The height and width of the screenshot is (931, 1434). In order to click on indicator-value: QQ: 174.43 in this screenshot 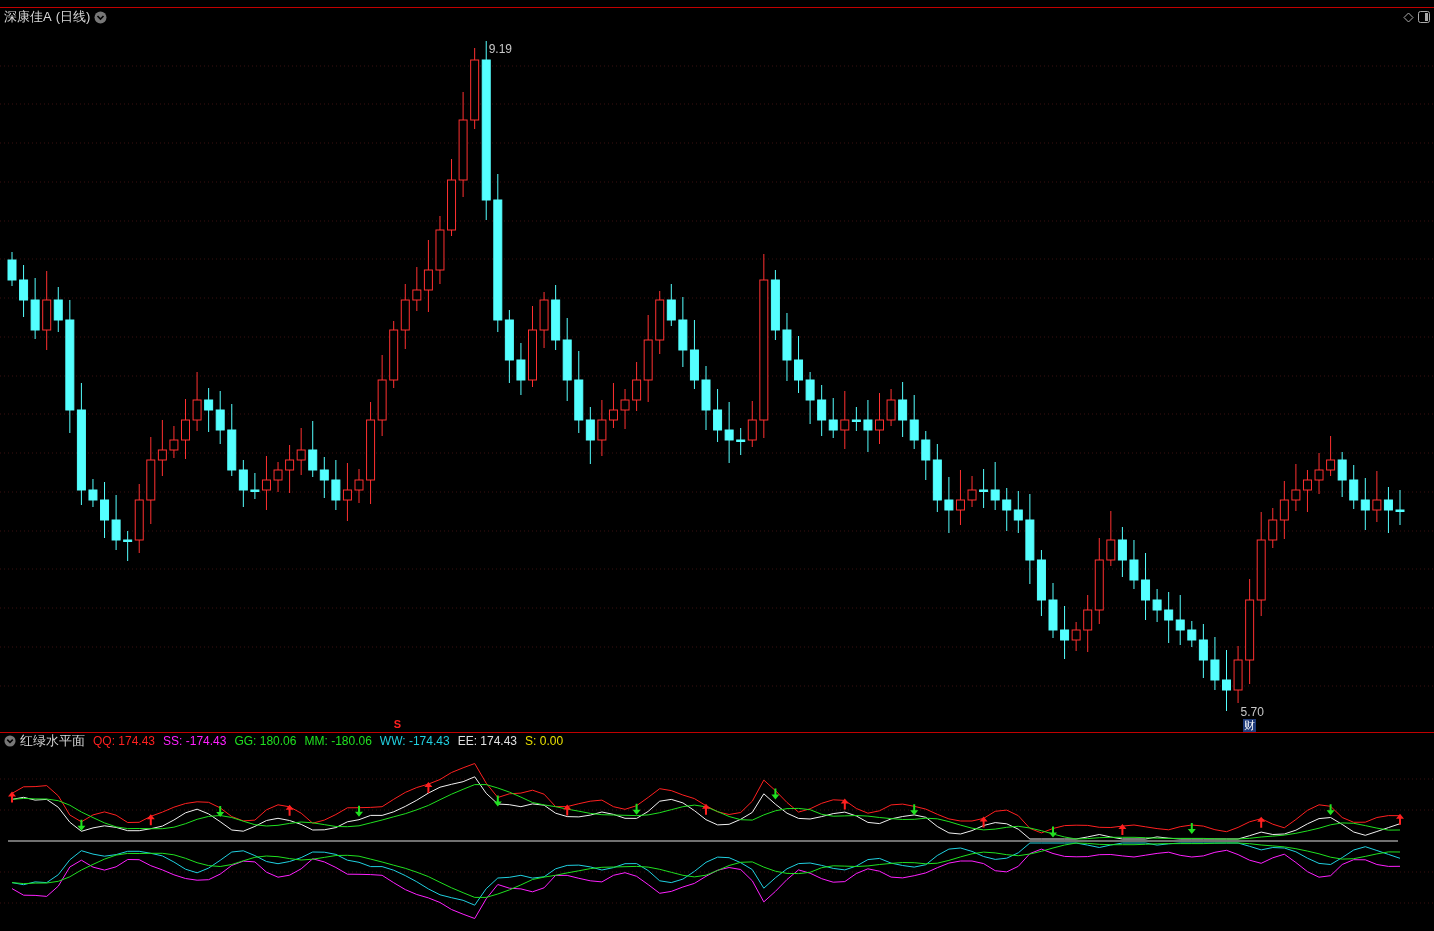, I will do `click(124, 741)`.